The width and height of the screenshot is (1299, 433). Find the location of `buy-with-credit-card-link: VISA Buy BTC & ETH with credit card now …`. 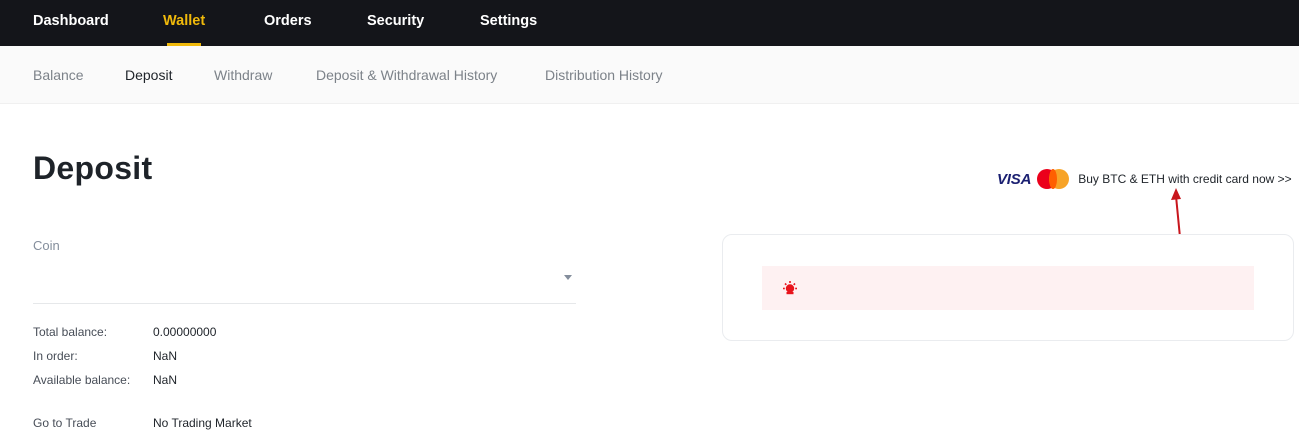

buy-with-credit-card-link: VISA Buy BTC & ETH with credit card now … is located at coordinates (1144, 179).